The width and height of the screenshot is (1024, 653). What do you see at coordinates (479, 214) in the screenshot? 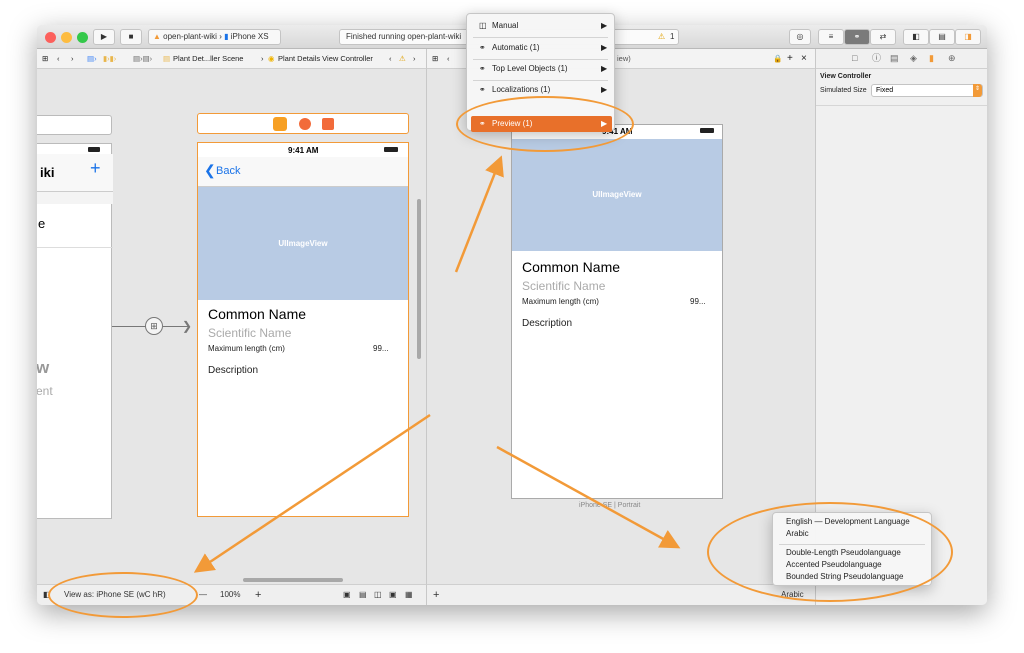
I see `arrow-up` at bounding box center [479, 214].